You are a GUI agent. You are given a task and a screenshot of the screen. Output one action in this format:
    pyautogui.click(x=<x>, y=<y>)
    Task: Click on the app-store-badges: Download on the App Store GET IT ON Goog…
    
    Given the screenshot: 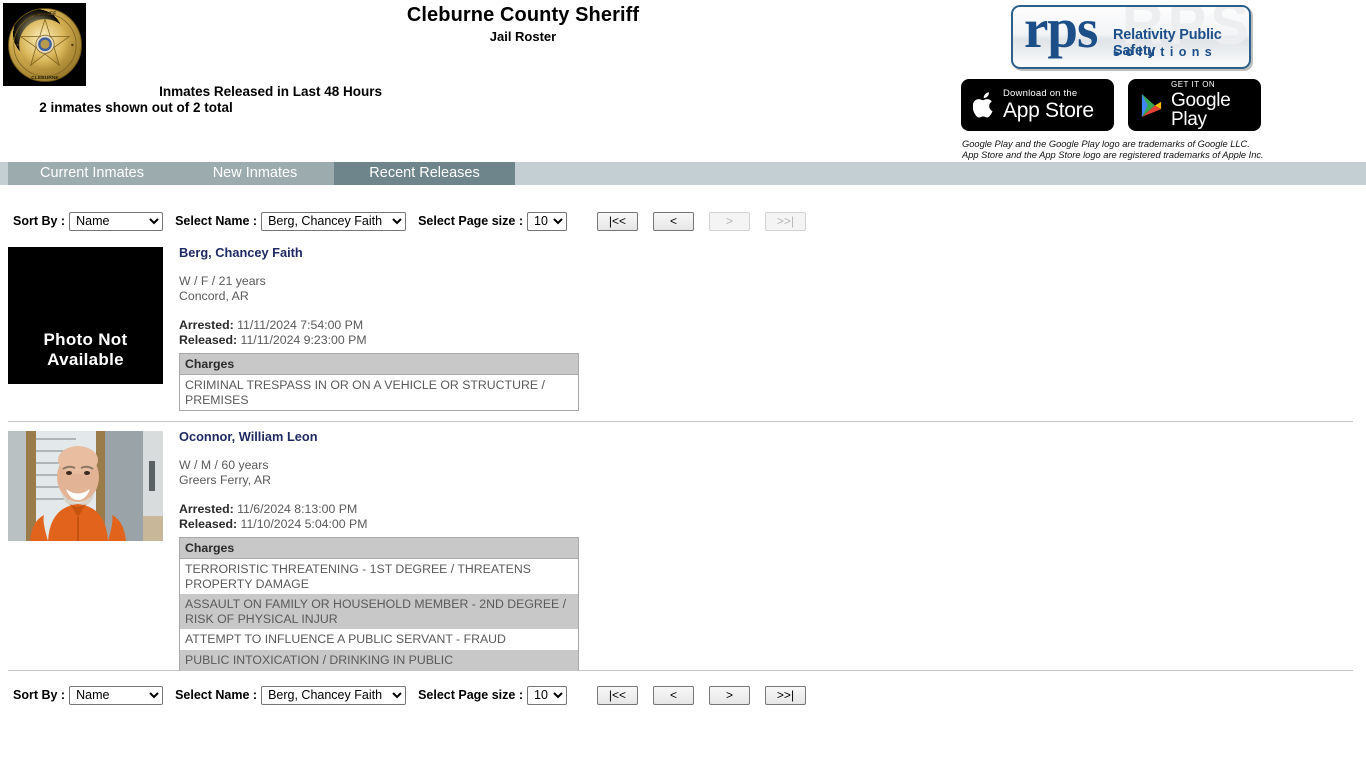 What is the action you would take?
    pyautogui.click(x=1111, y=105)
    